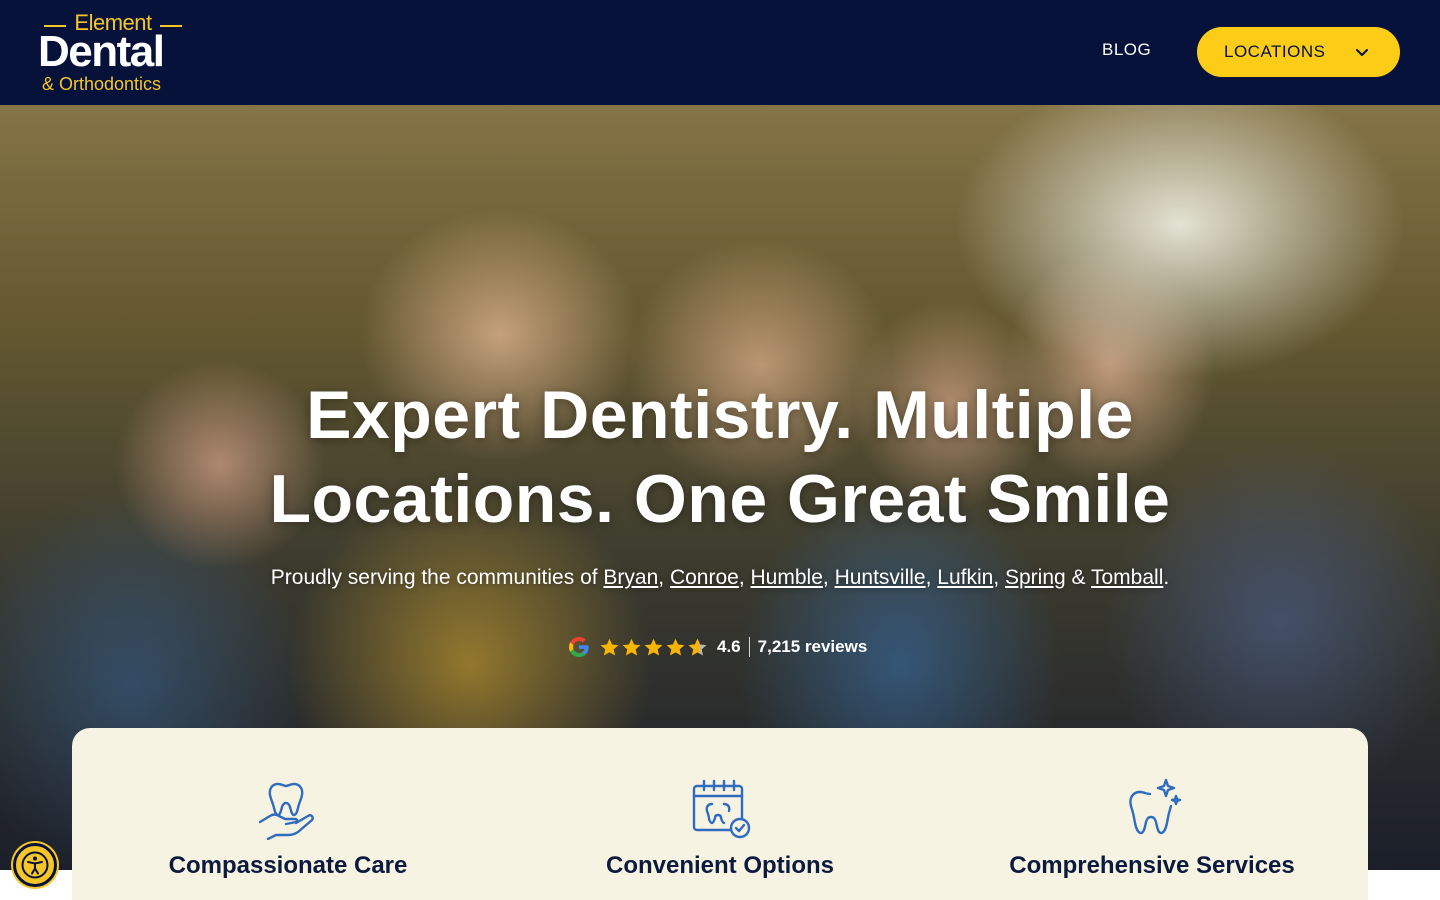 This screenshot has width=1440, height=900. I want to click on subtitle-prefix: Proudly serving the communities of, so click(437, 577).